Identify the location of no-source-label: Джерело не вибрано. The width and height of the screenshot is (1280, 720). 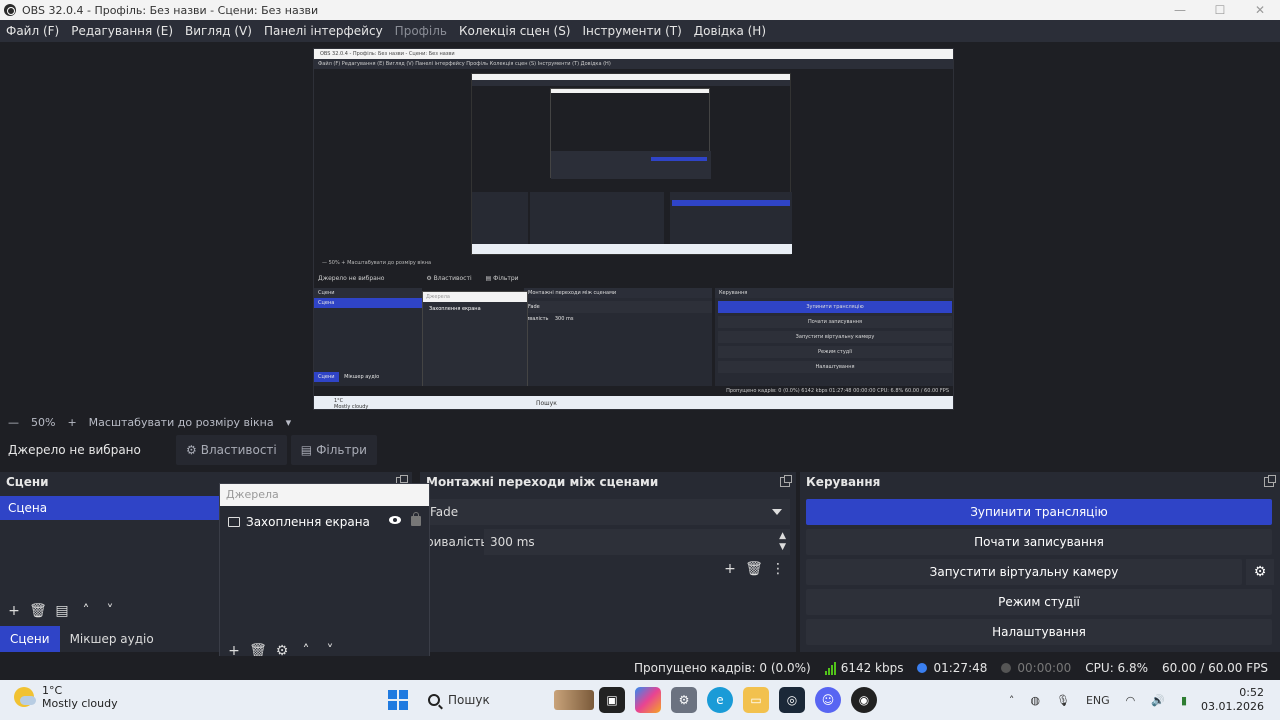
(74, 450).